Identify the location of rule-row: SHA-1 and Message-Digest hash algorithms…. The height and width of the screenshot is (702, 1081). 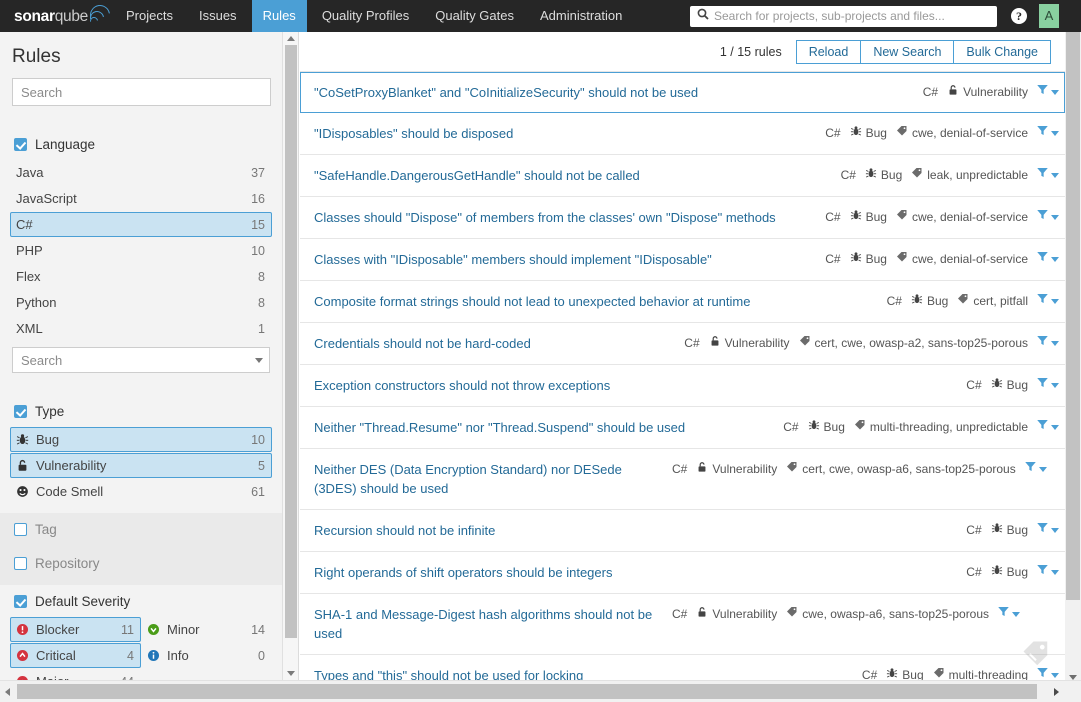
(682, 624).